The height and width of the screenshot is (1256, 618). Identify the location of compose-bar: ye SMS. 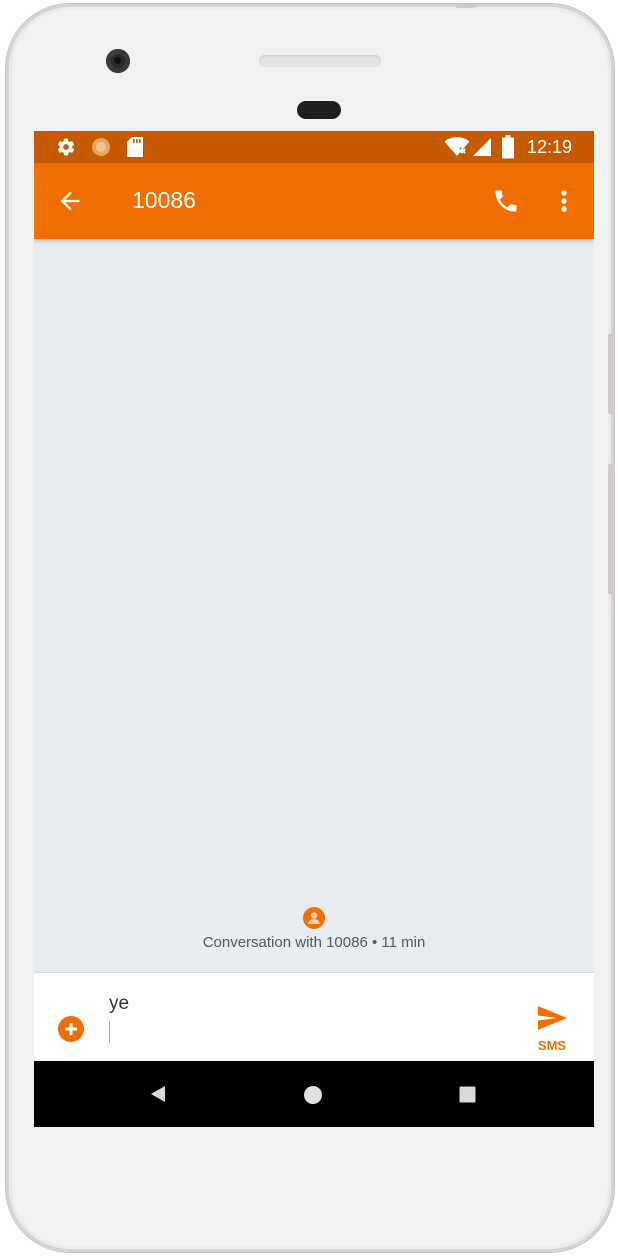
(314, 1017).